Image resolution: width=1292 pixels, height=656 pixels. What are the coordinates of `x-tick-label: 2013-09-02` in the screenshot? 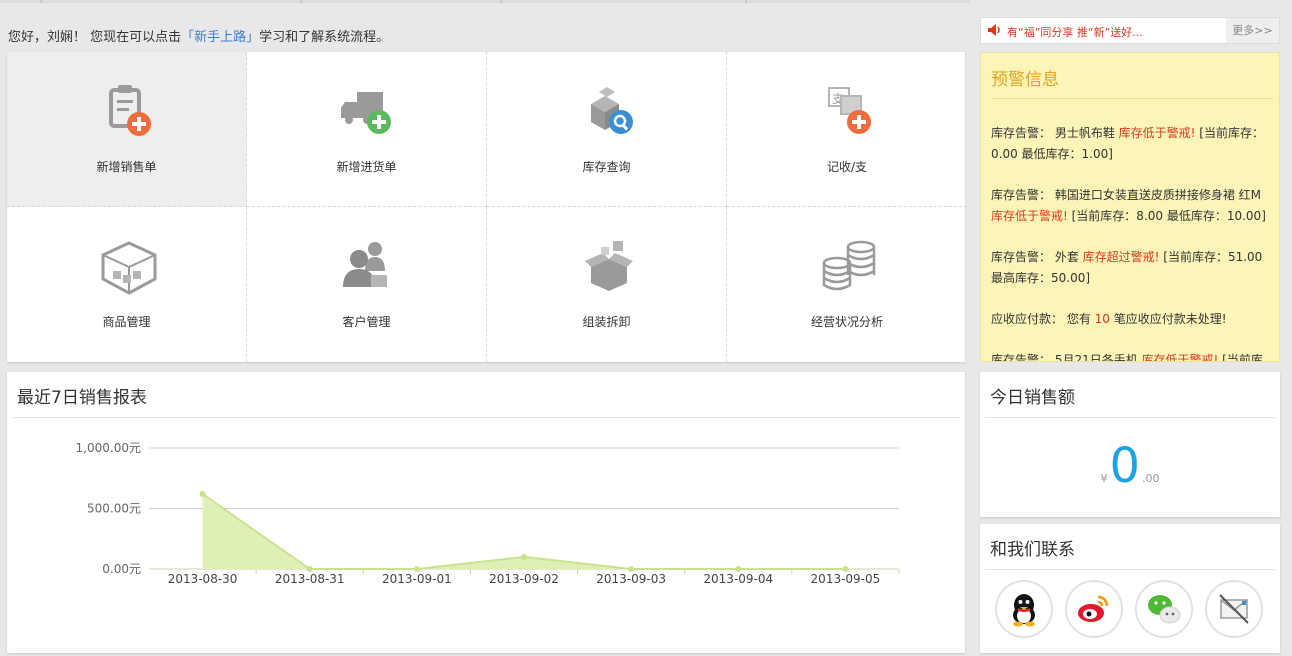 It's located at (524, 579).